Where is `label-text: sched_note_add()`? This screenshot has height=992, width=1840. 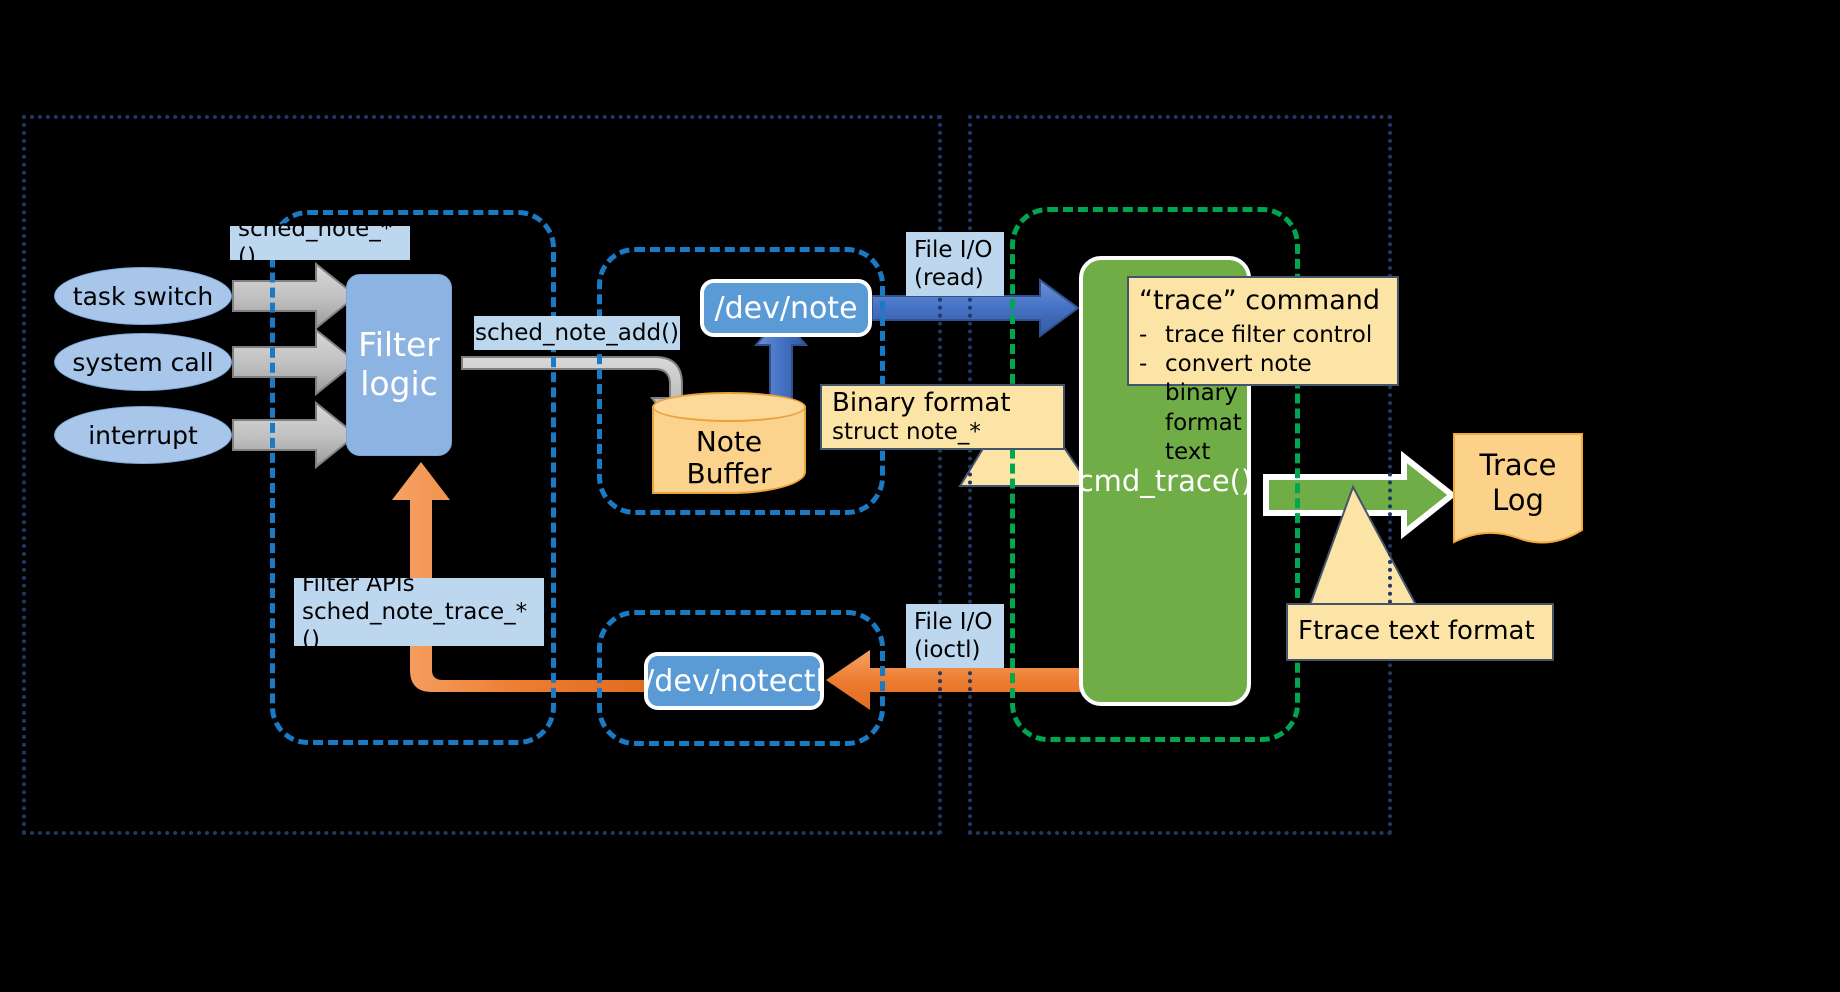
label-text: sched_note_add() is located at coordinates (577, 332).